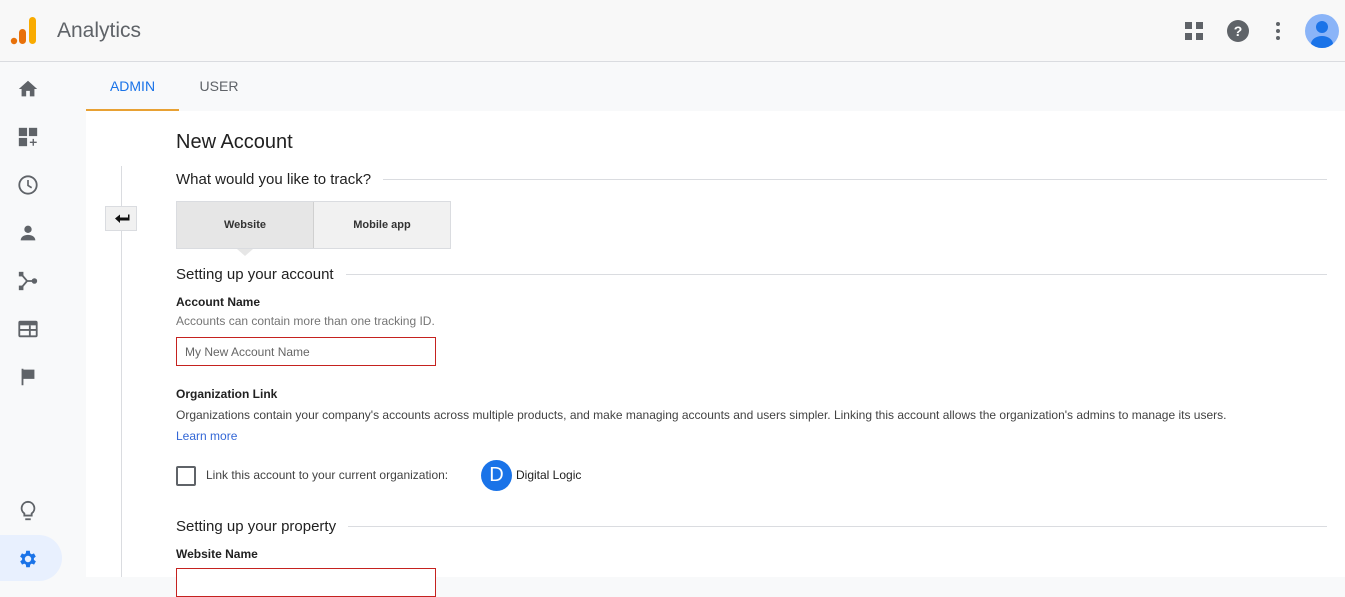  Describe the element at coordinates (218, 302) in the screenshot. I see `account-name-label: Account Name` at that location.